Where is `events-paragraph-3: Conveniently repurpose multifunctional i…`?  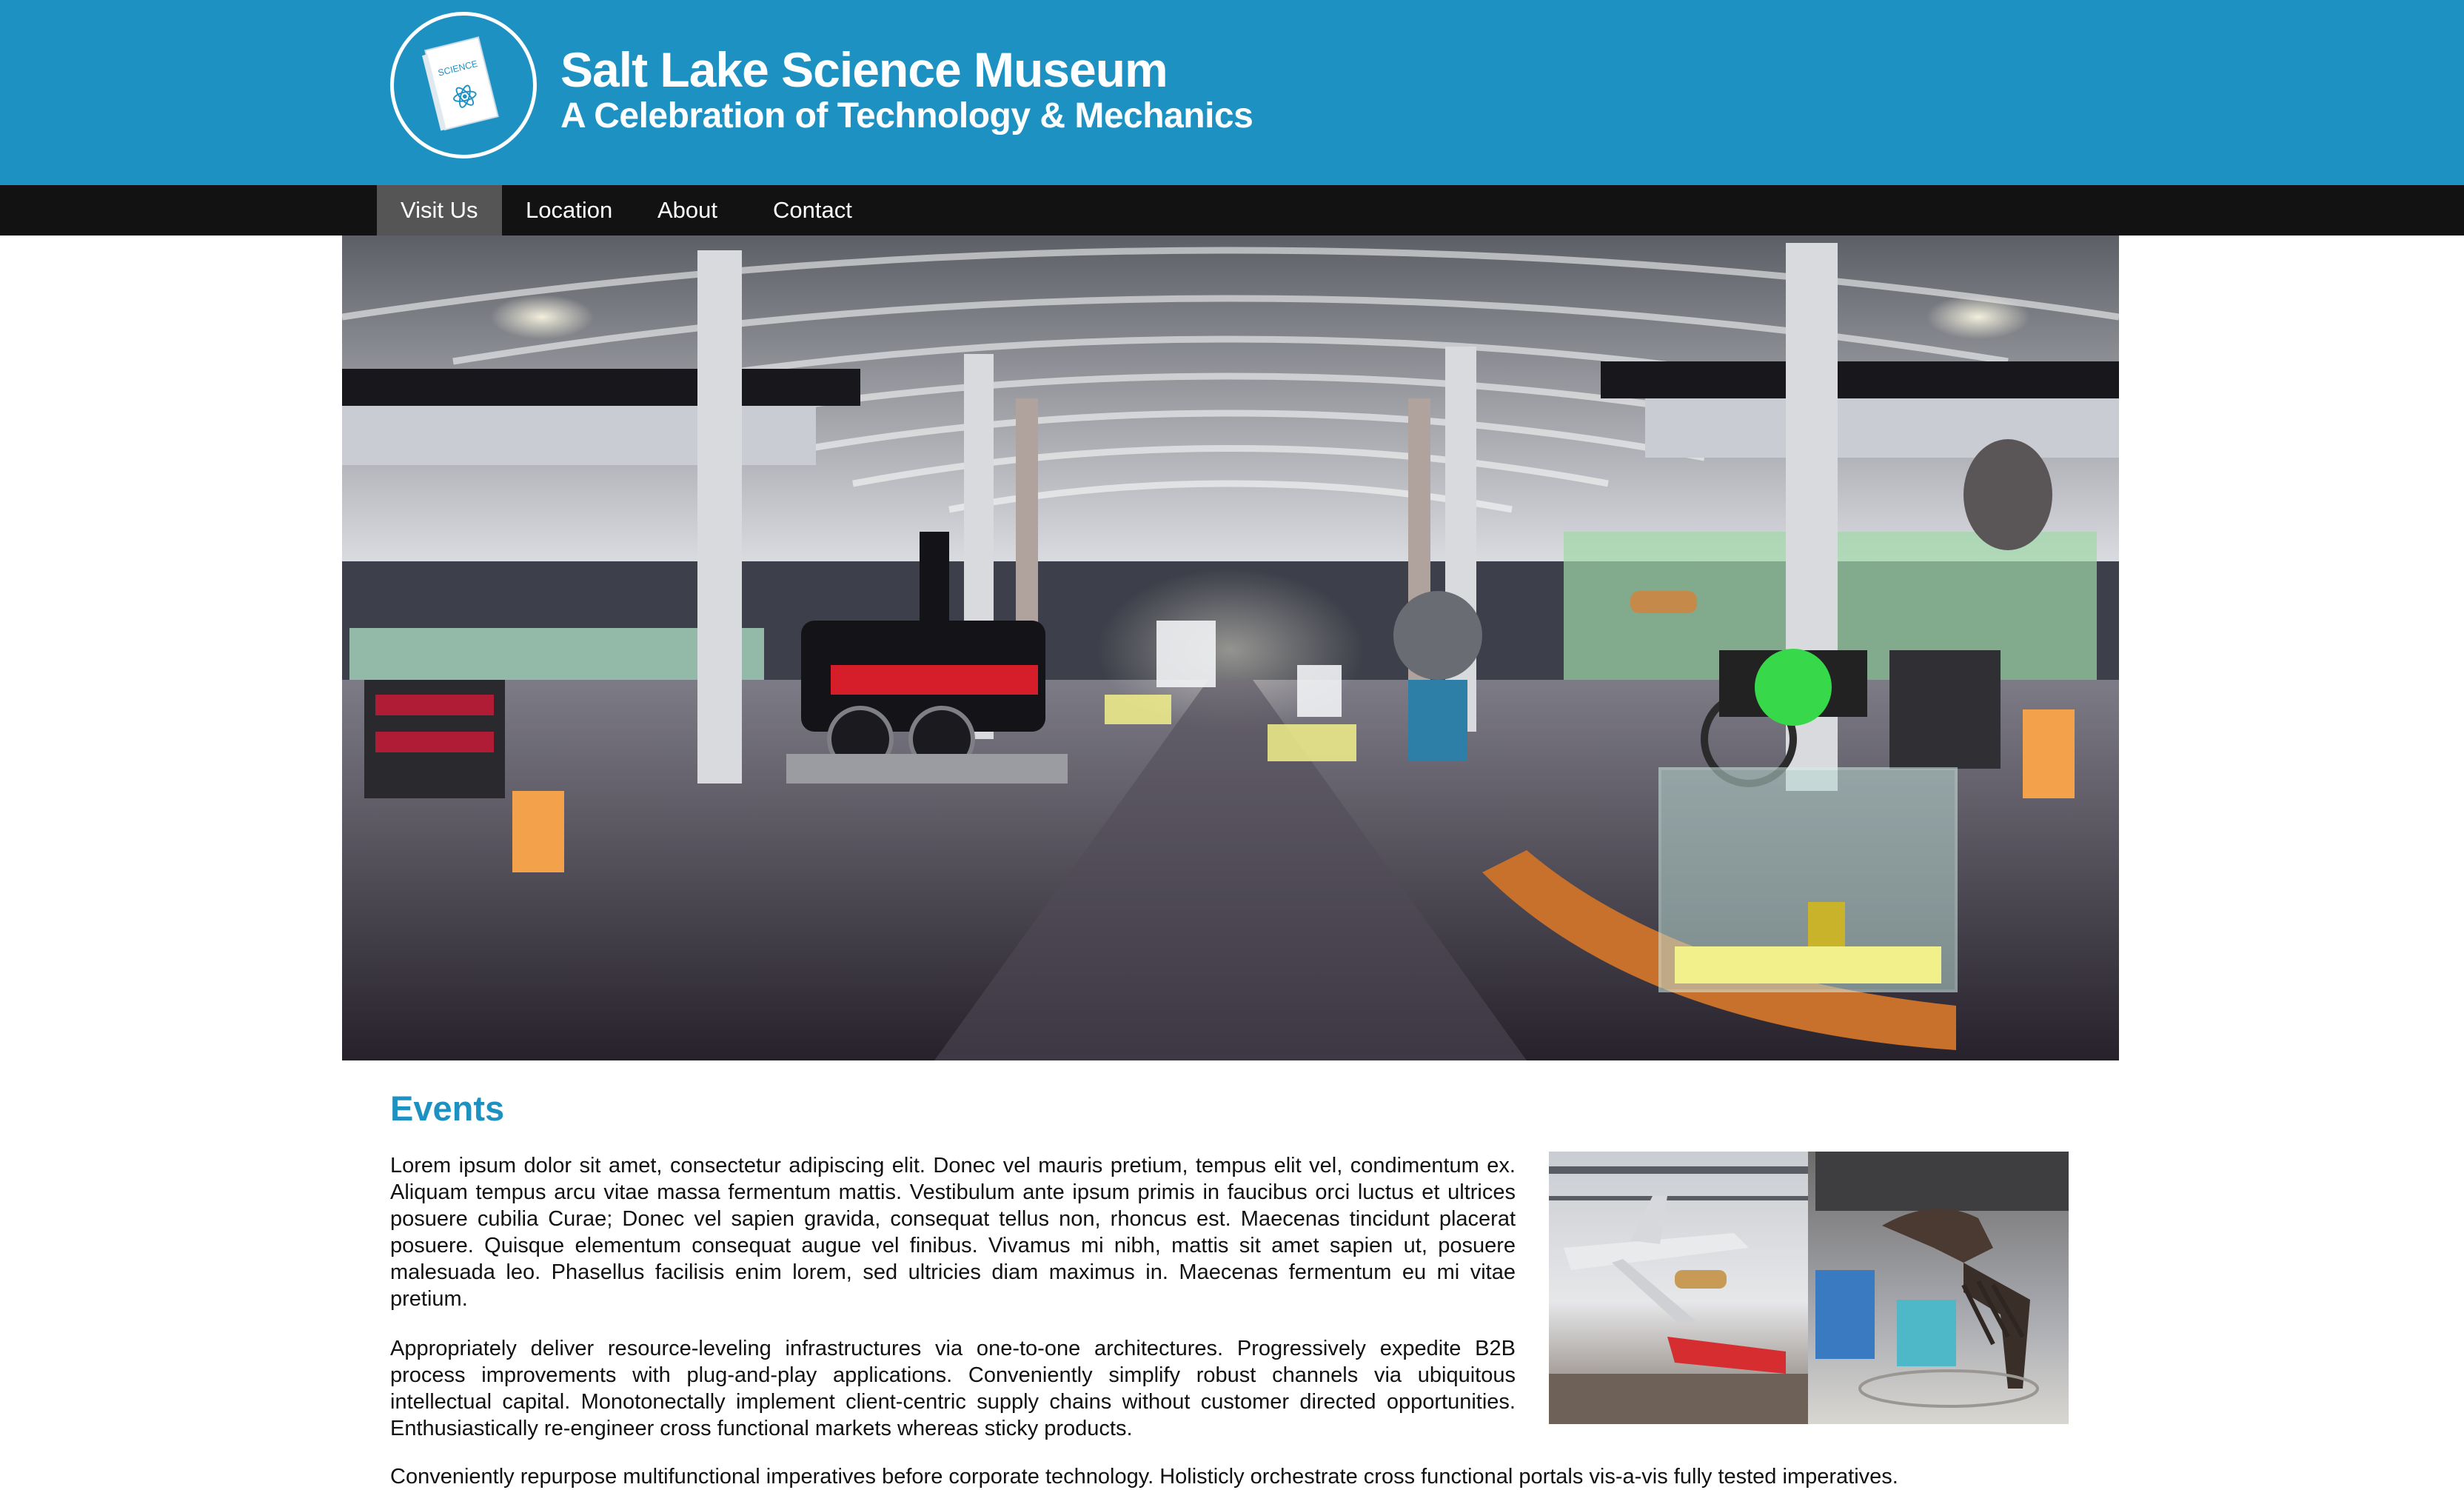 events-paragraph-3: Conveniently repurpose multifunctional i… is located at coordinates (1144, 1477).